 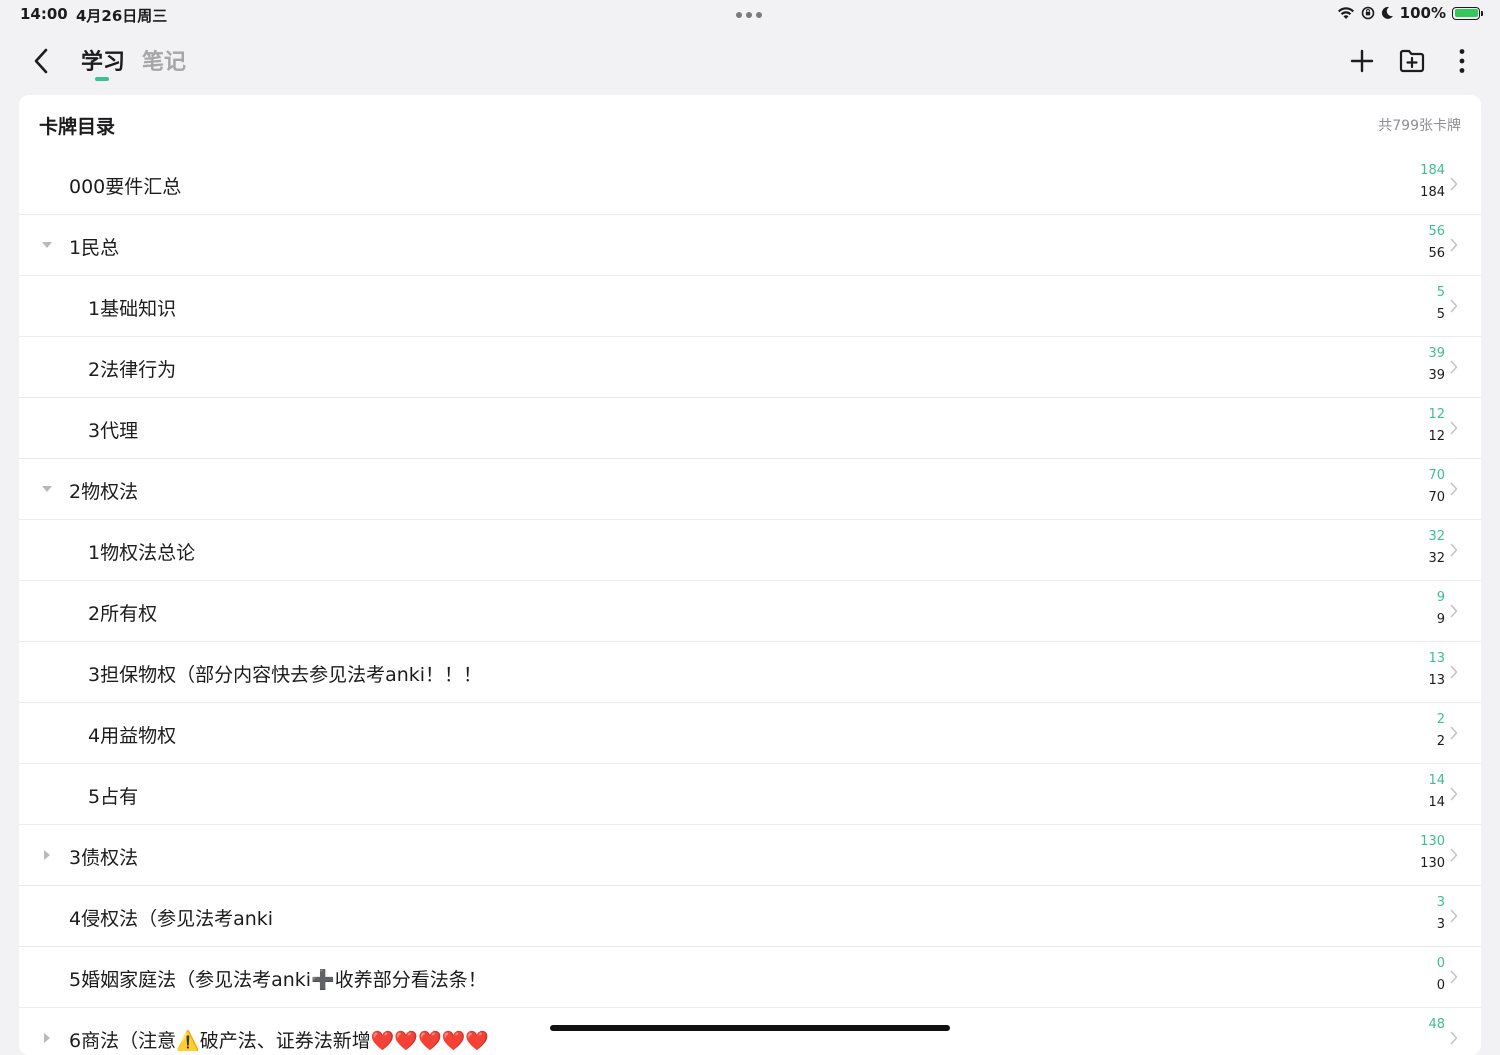 What do you see at coordinates (1440, 902) in the screenshot?
I see `new-card-count: 3` at bounding box center [1440, 902].